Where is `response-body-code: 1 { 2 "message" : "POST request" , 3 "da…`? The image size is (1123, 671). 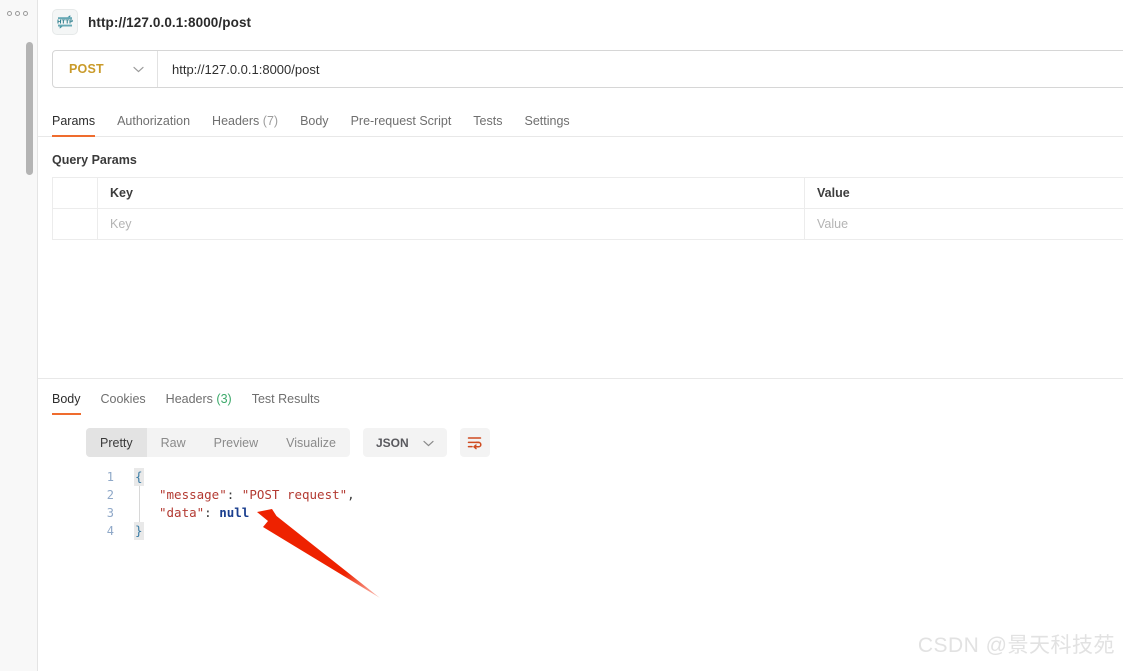
response-body-code: 1 { 2 "message" : "POST request" , 3 "da… is located at coordinates (220, 504).